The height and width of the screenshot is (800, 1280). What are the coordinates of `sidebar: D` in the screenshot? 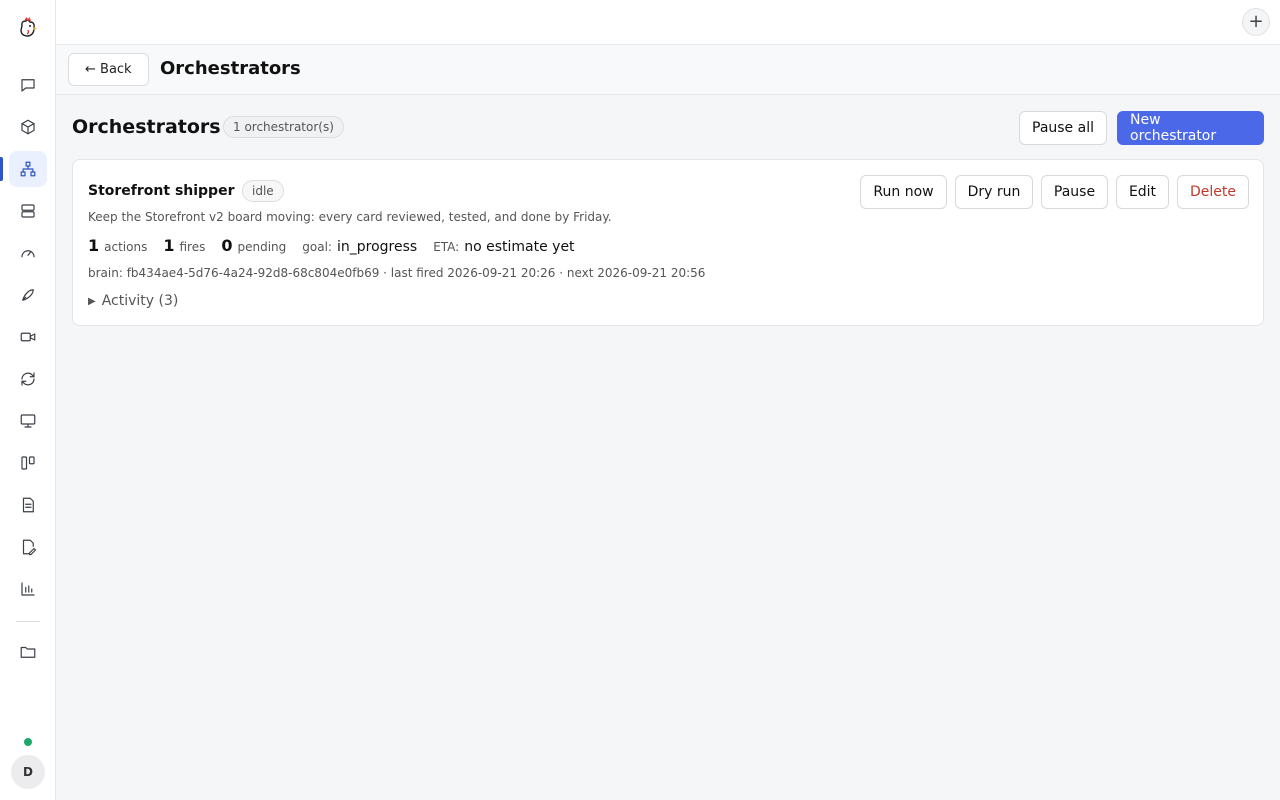 It's located at (28, 400).